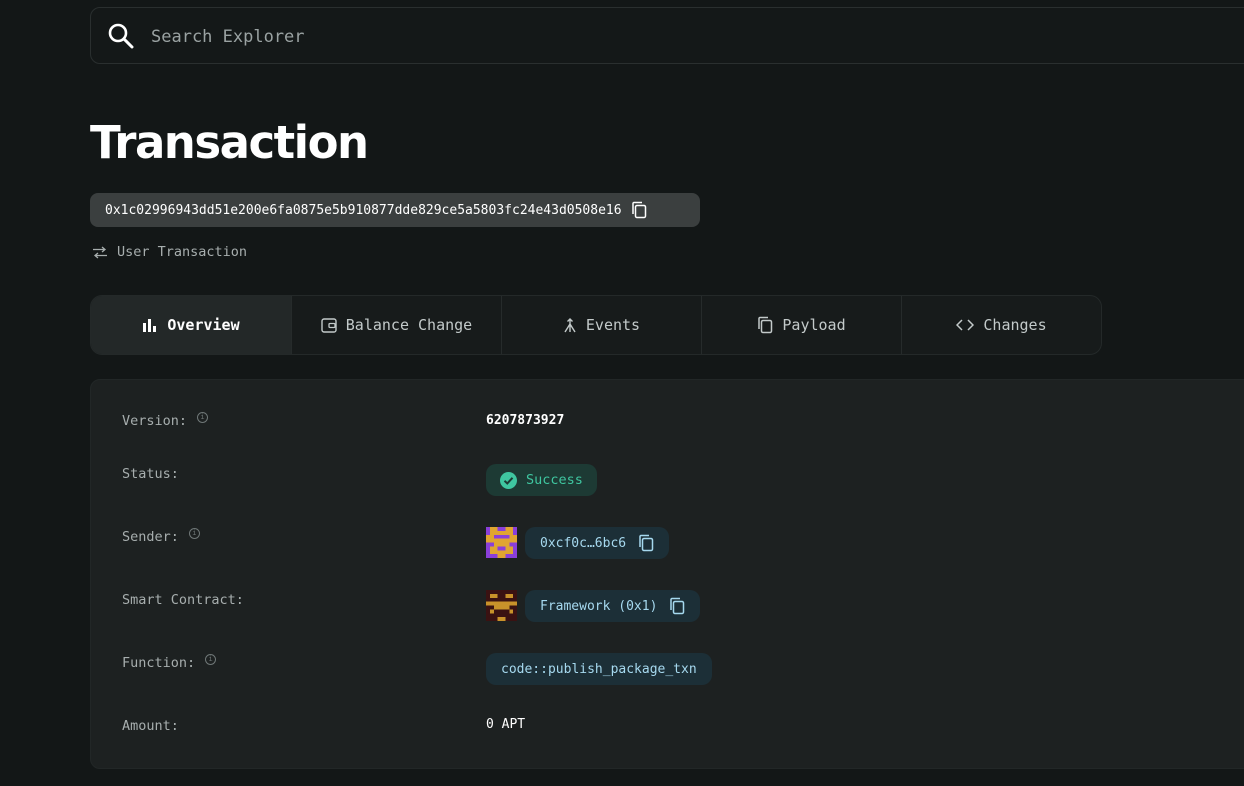 This screenshot has width=1244, height=786. What do you see at coordinates (613, 606) in the screenshot?
I see `smart-contract-address: Framework (0x1)` at bounding box center [613, 606].